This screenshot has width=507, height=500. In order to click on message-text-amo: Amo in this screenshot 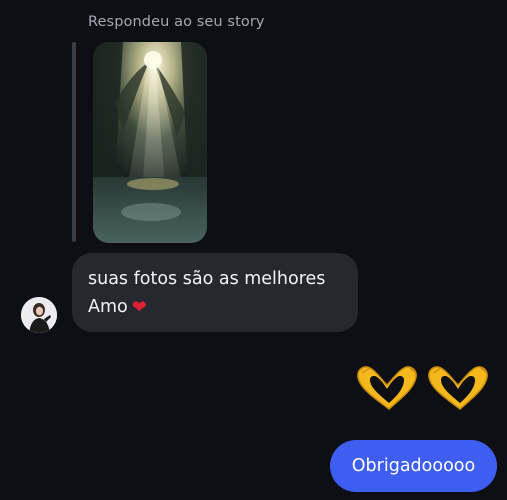, I will do `click(108, 307)`.